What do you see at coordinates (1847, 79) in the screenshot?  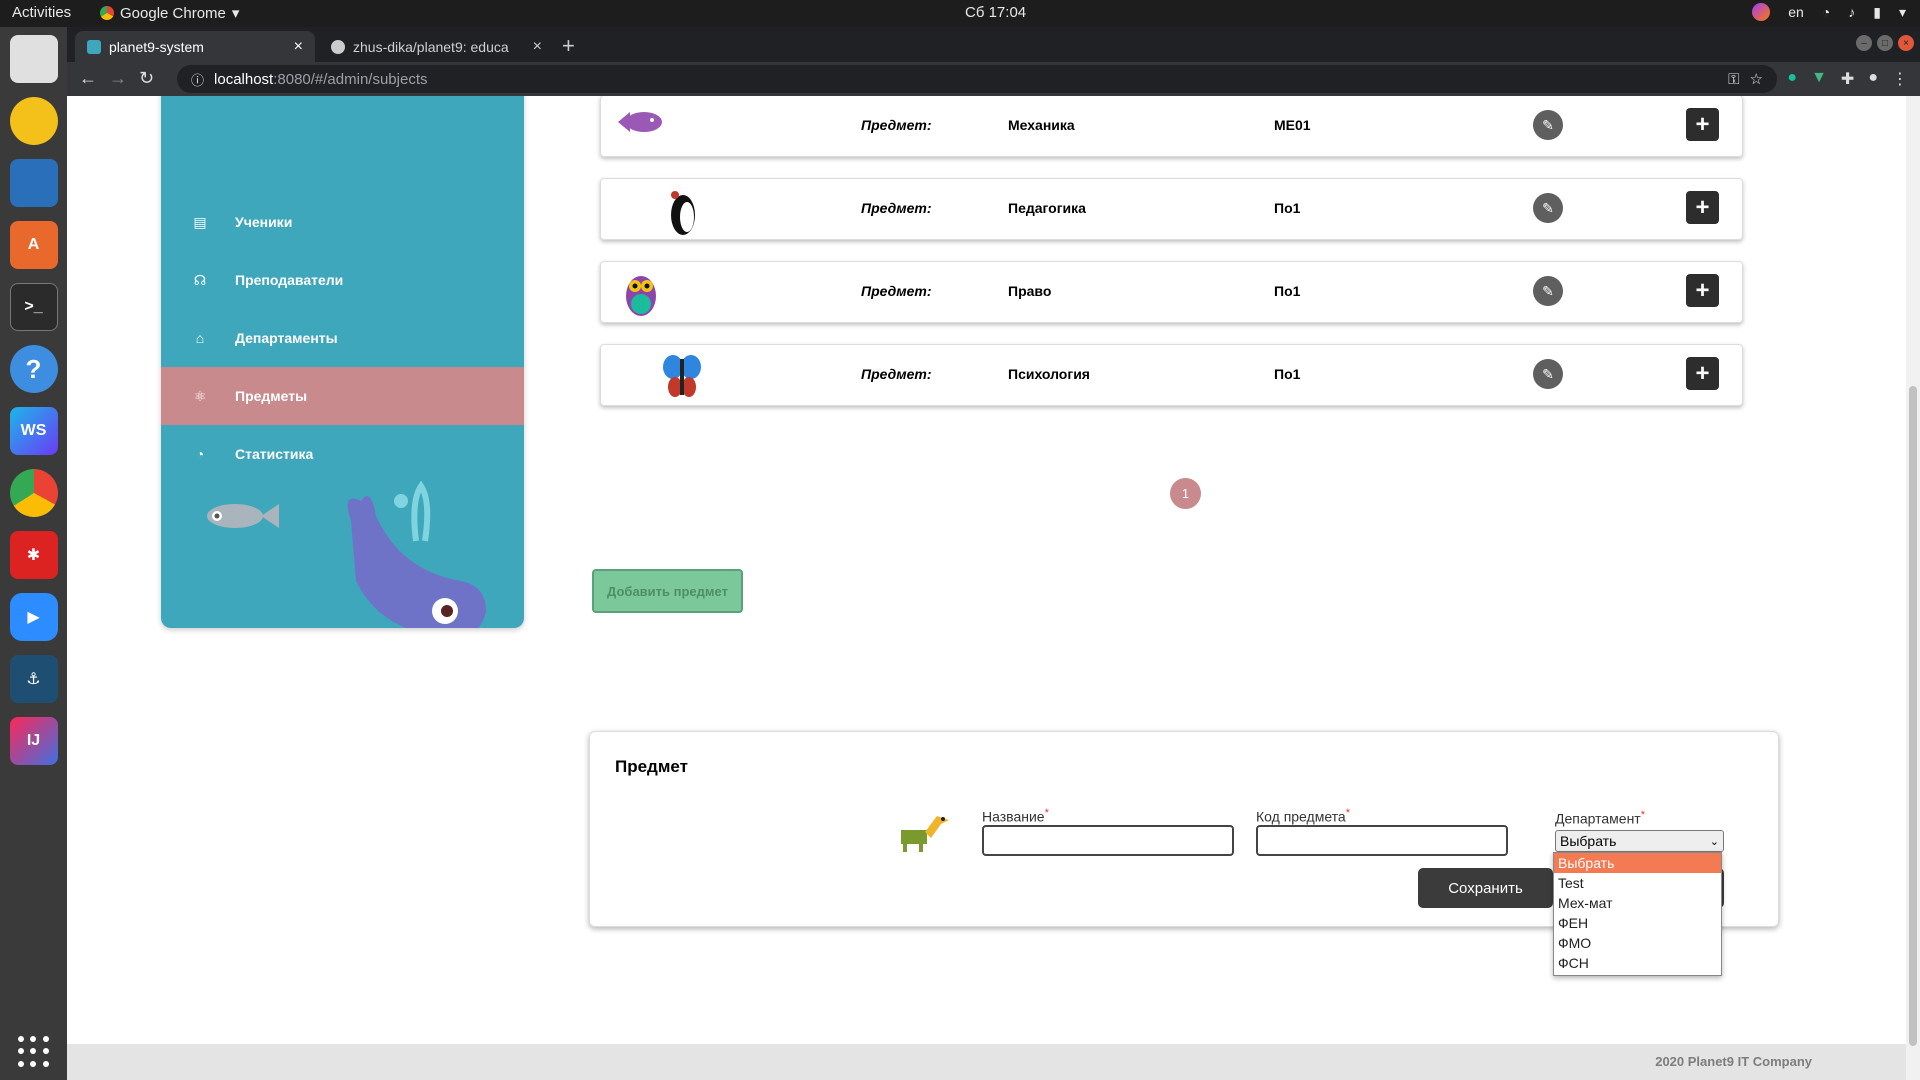 I see `extensions-icon: ✚` at bounding box center [1847, 79].